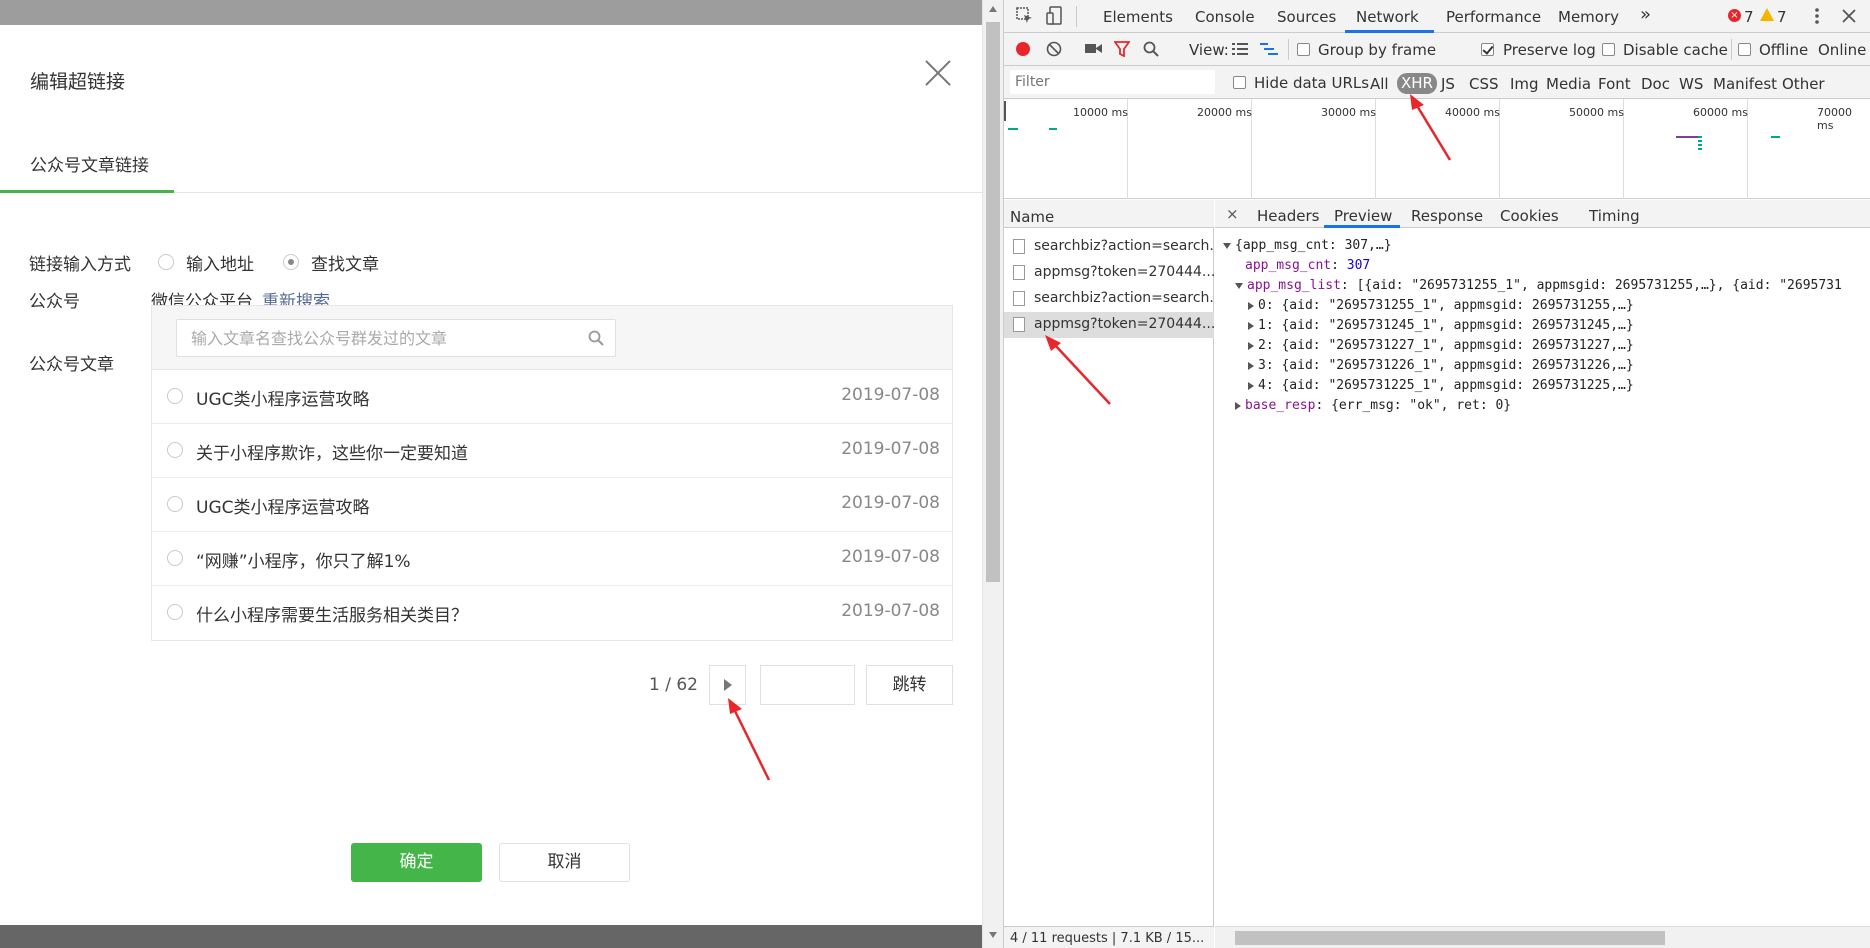 The height and width of the screenshot is (948, 1870). What do you see at coordinates (1447, 216) in the screenshot?
I see `tab-response: Response` at bounding box center [1447, 216].